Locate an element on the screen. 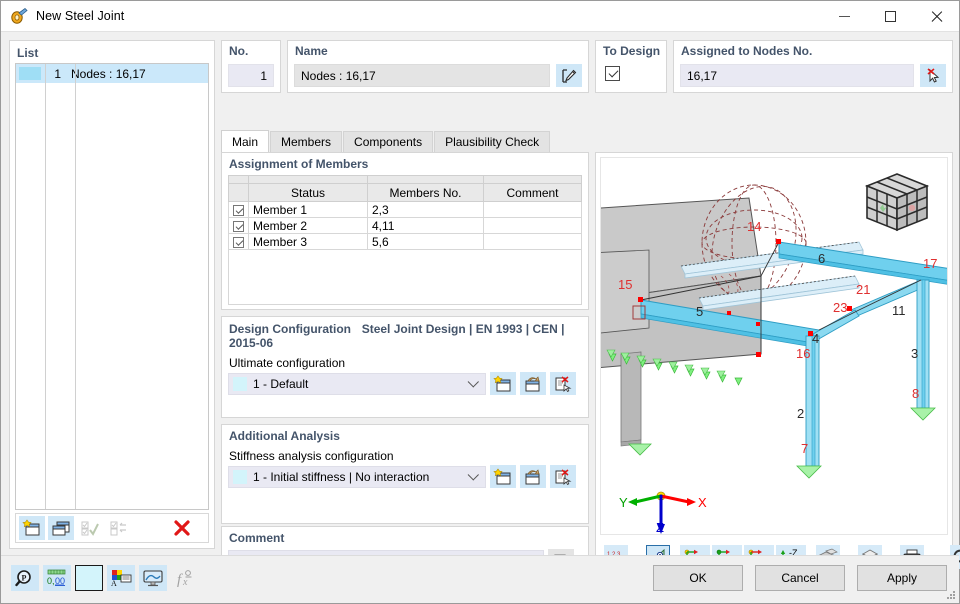 This screenshot has width=960, height=604. row-members-no: 4,11 is located at coordinates (425, 225).